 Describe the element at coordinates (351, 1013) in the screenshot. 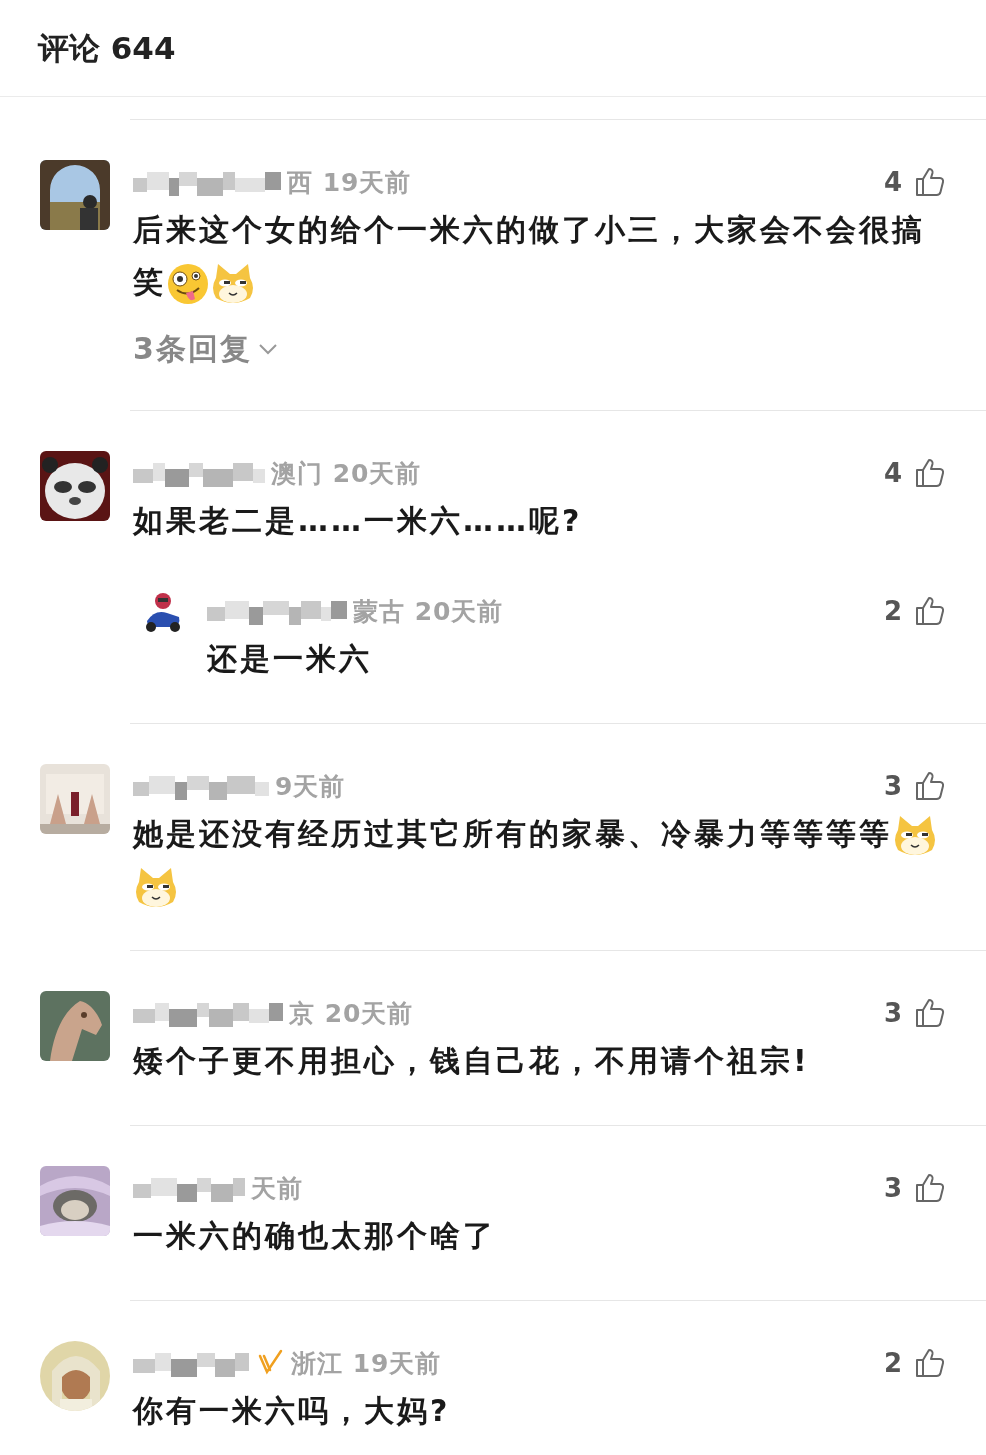

I see `location-time: 京 20天前` at that location.